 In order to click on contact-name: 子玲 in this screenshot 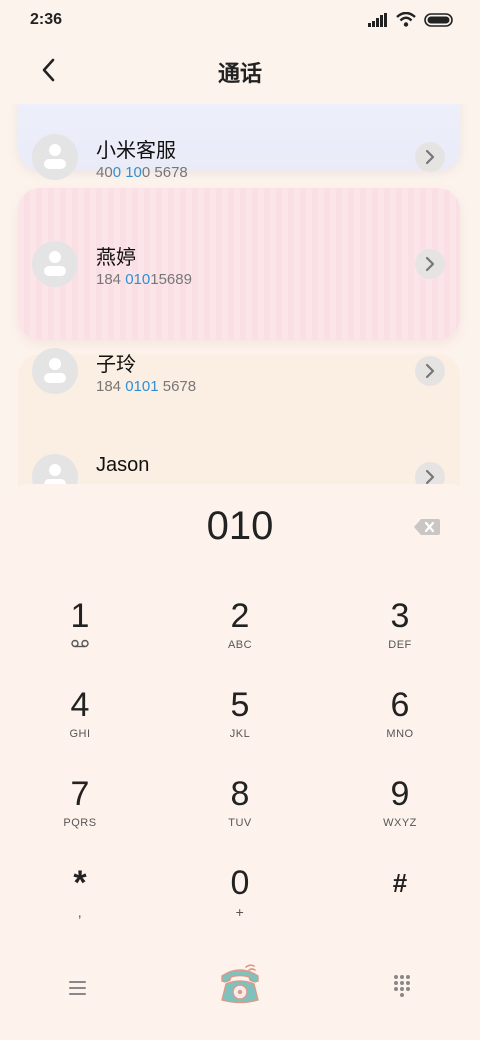, I will do `click(116, 364)`.